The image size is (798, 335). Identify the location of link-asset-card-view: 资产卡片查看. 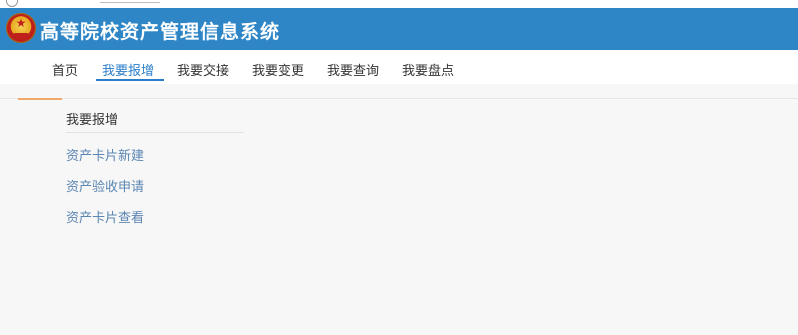
(105, 216).